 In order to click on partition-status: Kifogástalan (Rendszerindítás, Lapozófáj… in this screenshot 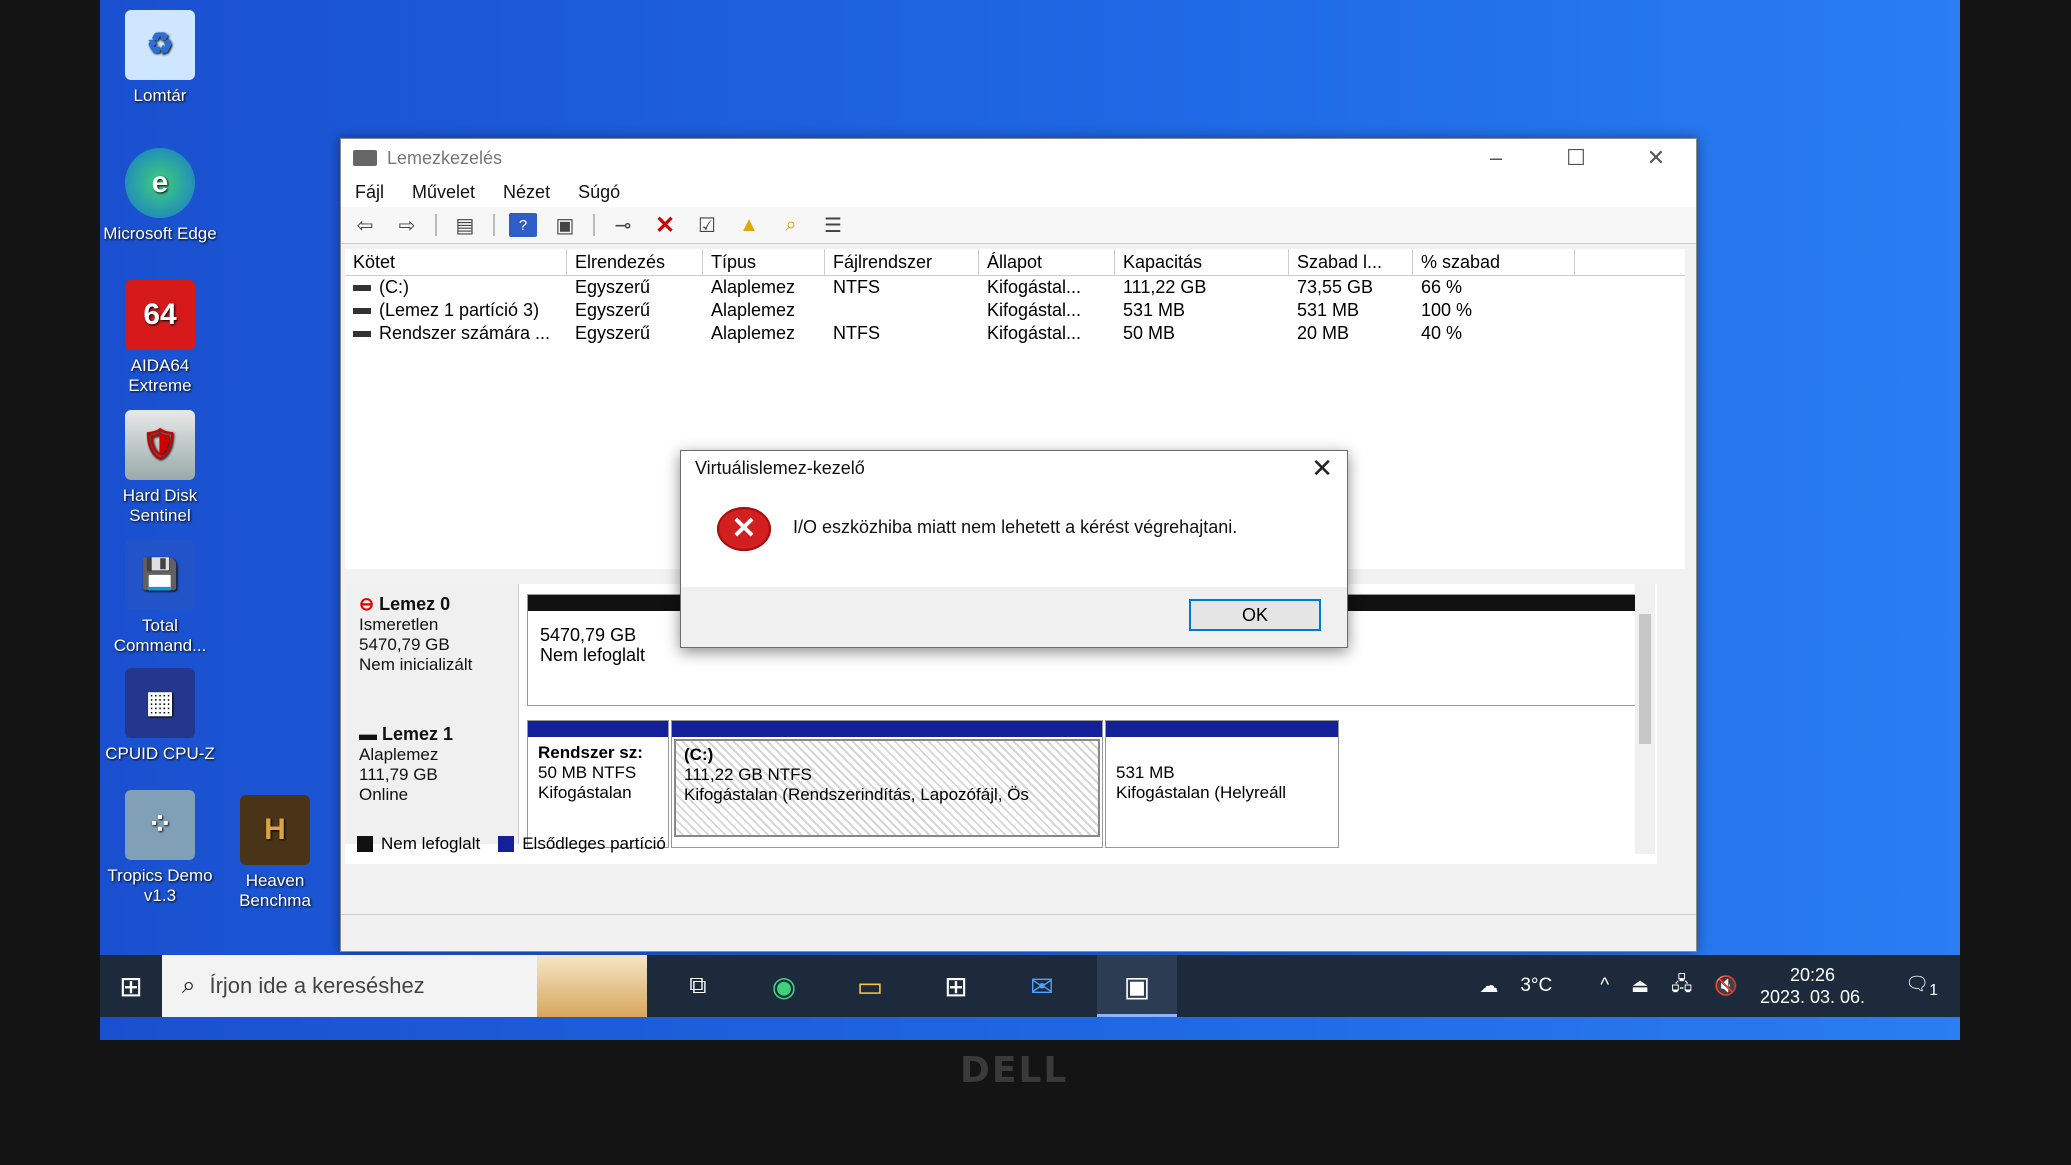, I will do `click(856, 794)`.